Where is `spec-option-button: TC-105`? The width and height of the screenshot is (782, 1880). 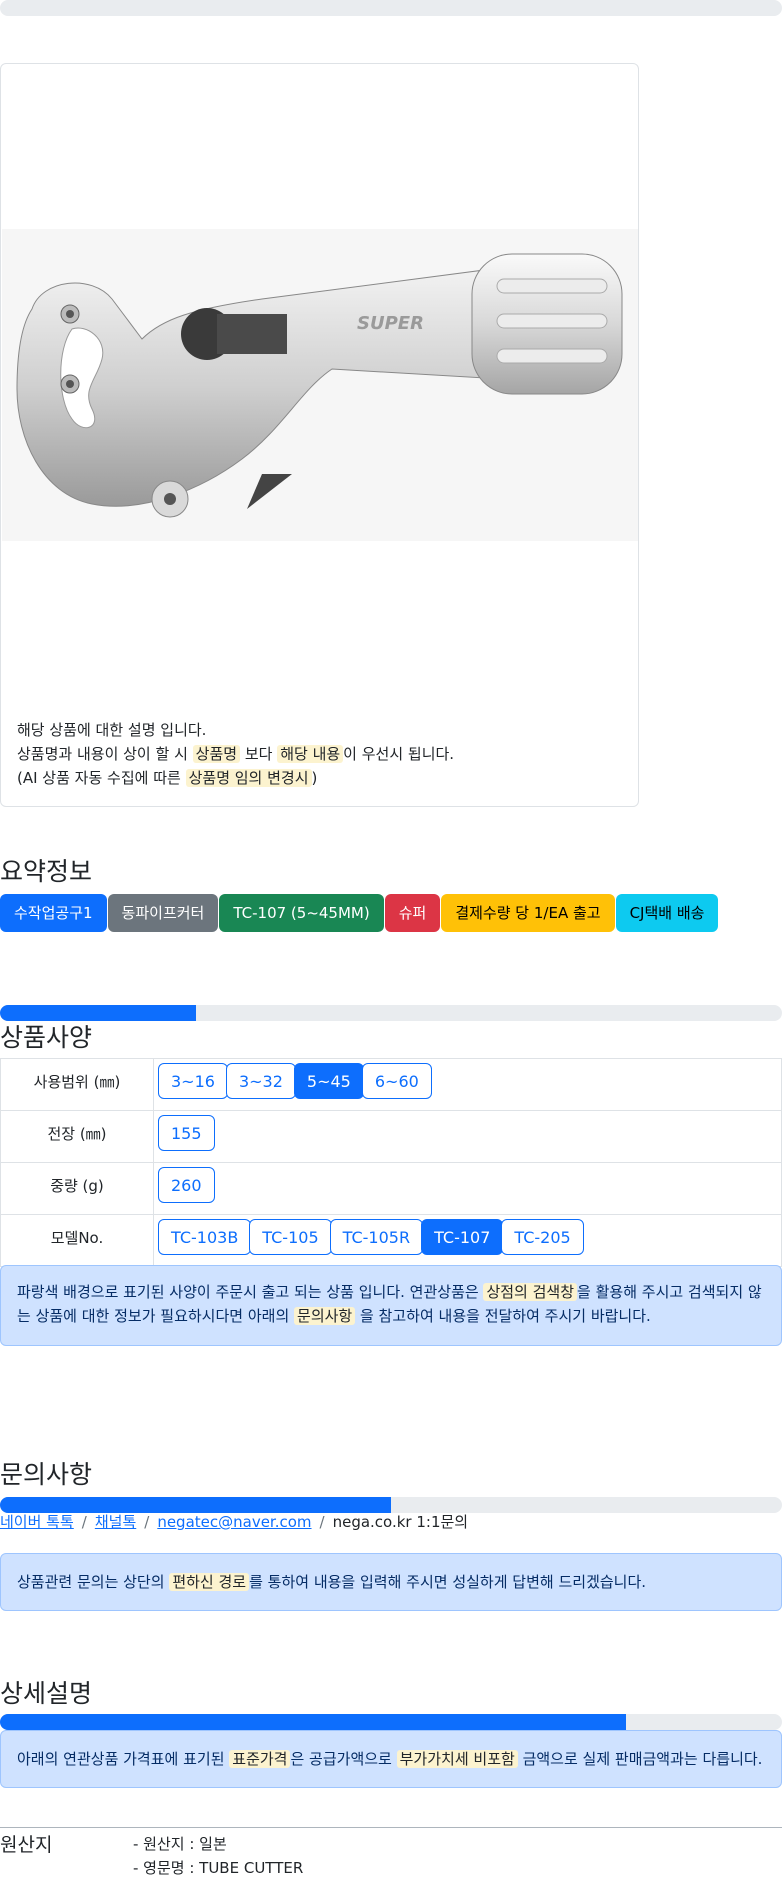
spec-option-button: TC-105 is located at coordinates (290, 1237).